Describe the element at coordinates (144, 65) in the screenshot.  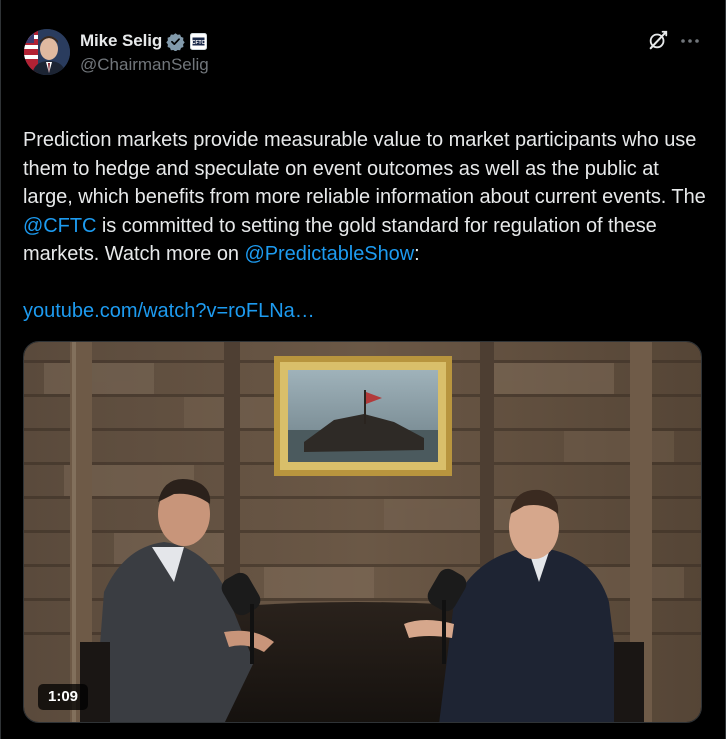
I see `author-handle: @ChairmanSelig` at that location.